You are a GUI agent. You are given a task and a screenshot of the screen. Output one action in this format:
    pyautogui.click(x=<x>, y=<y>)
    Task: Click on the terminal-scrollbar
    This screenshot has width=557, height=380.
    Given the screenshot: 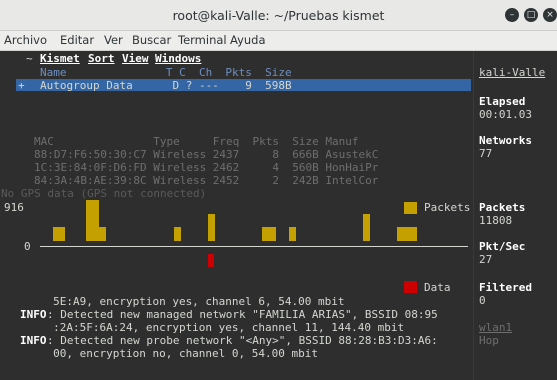 What is the action you would take?
    pyautogui.click(x=553, y=215)
    